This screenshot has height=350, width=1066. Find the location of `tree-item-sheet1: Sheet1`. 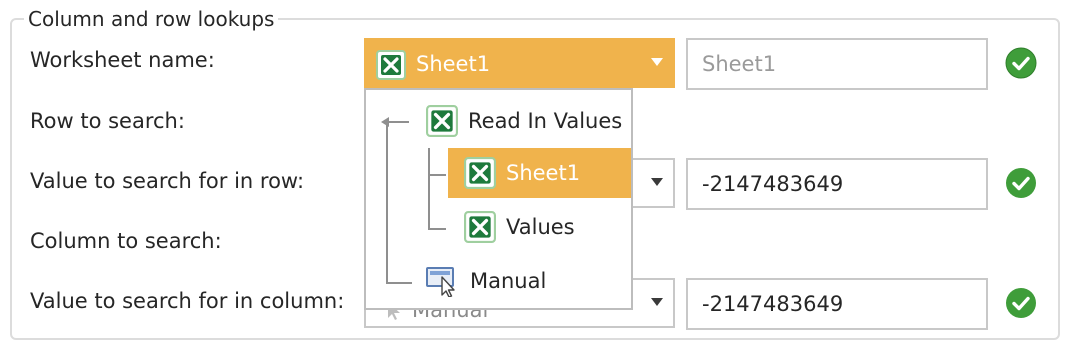

tree-item-sheet1: Sheet1 is located at coordinates (539, 173).